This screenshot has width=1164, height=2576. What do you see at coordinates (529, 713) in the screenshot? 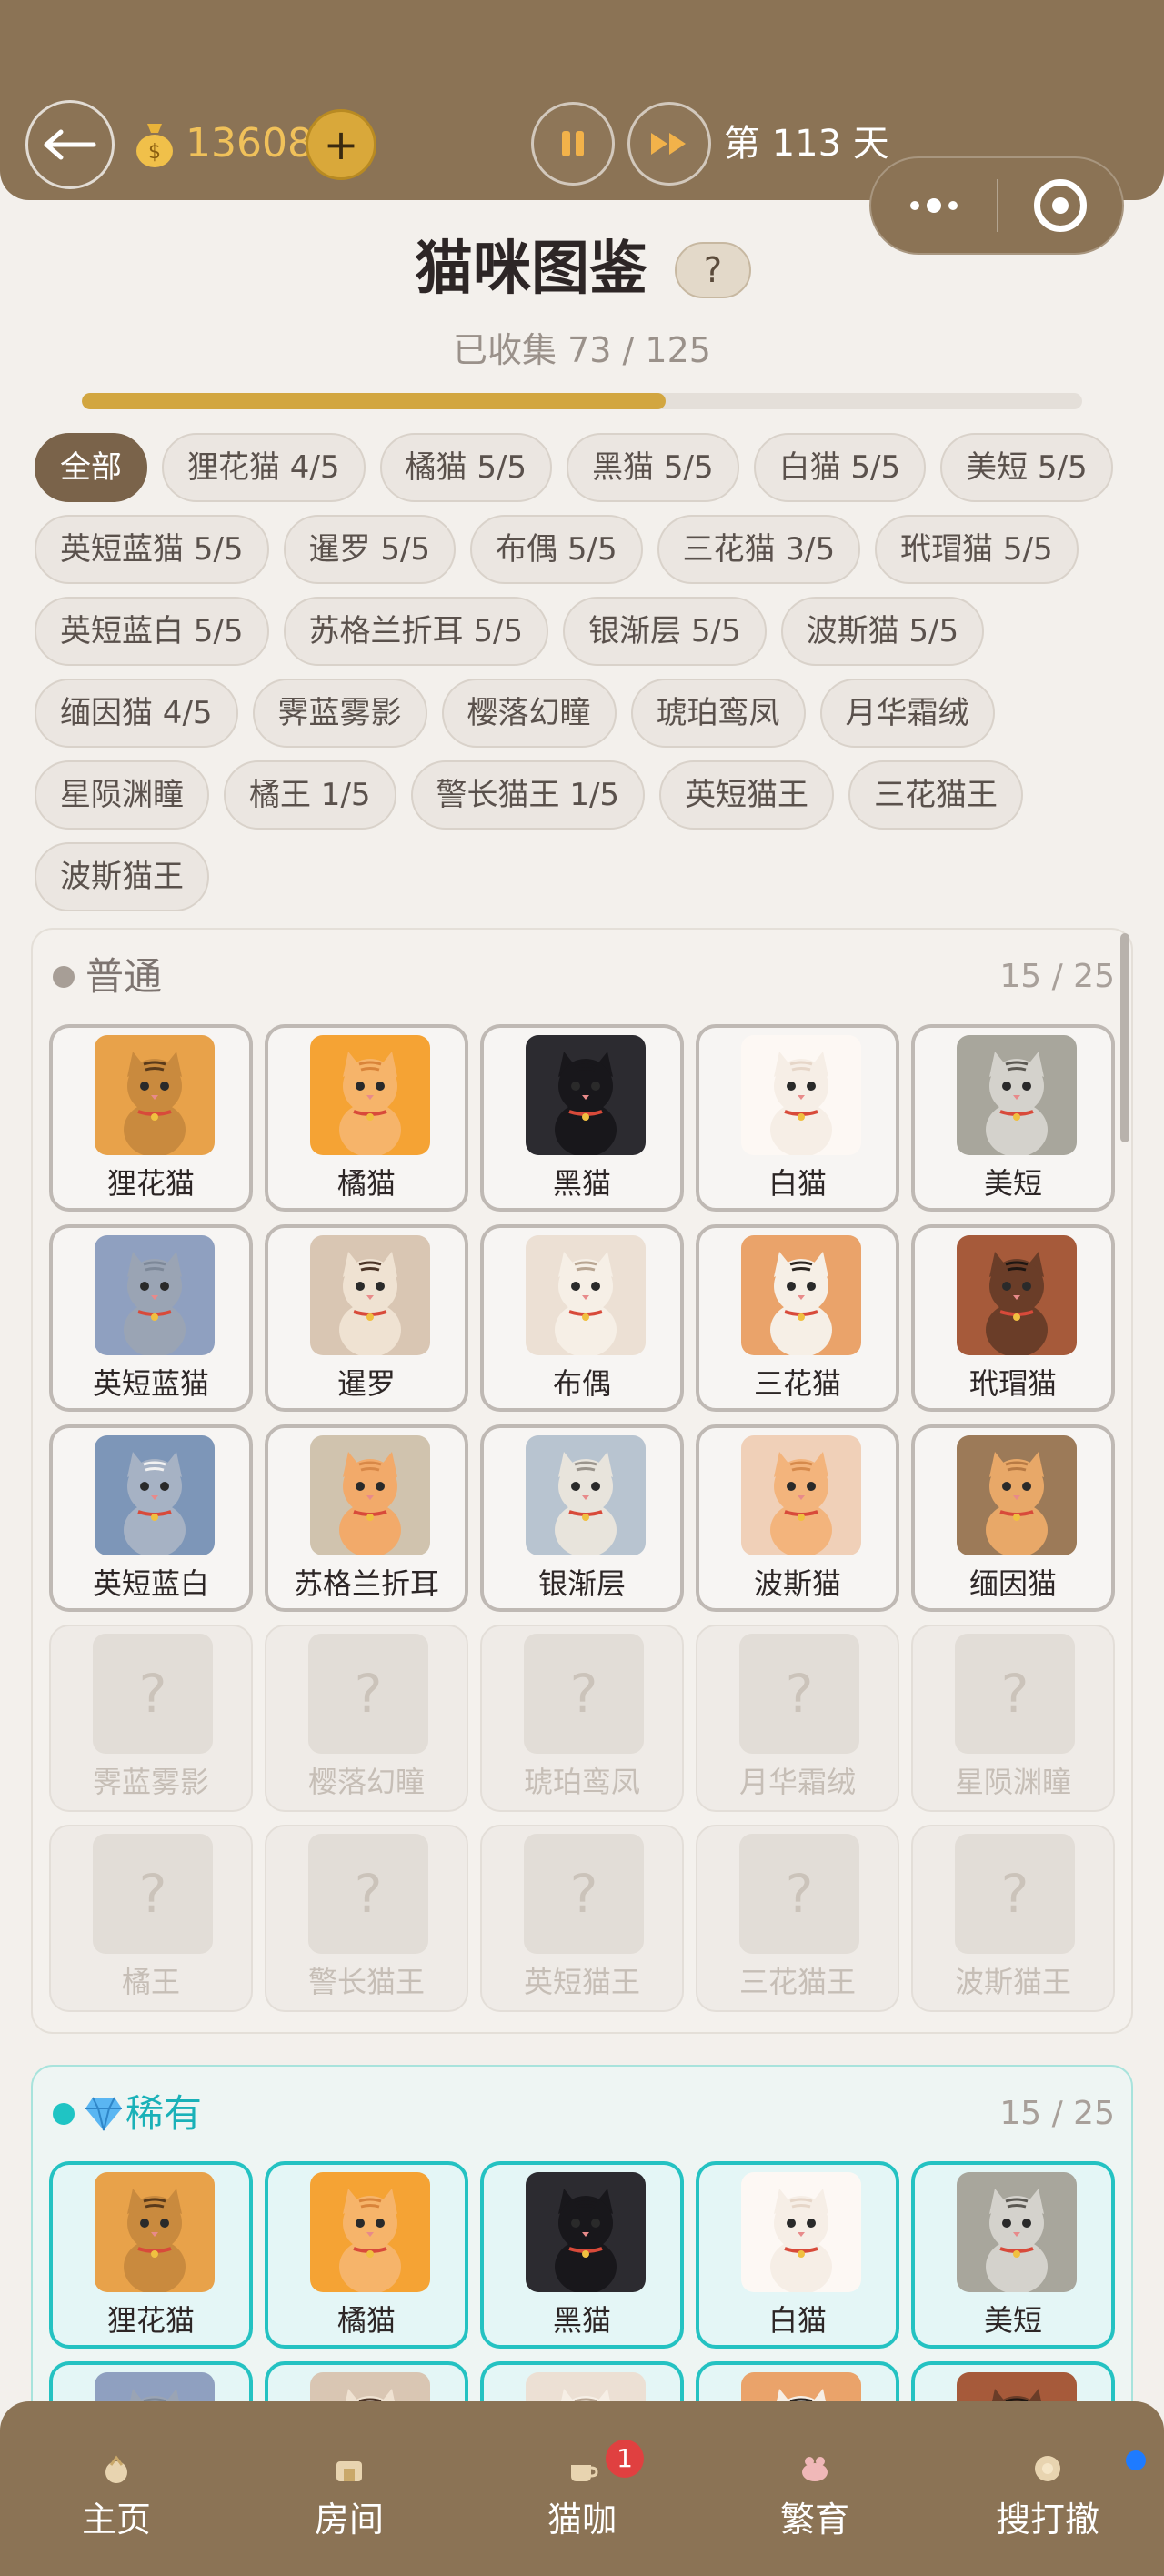
I see `filter-chip: 樱落幻瞳` at bounding box center [529, 713].